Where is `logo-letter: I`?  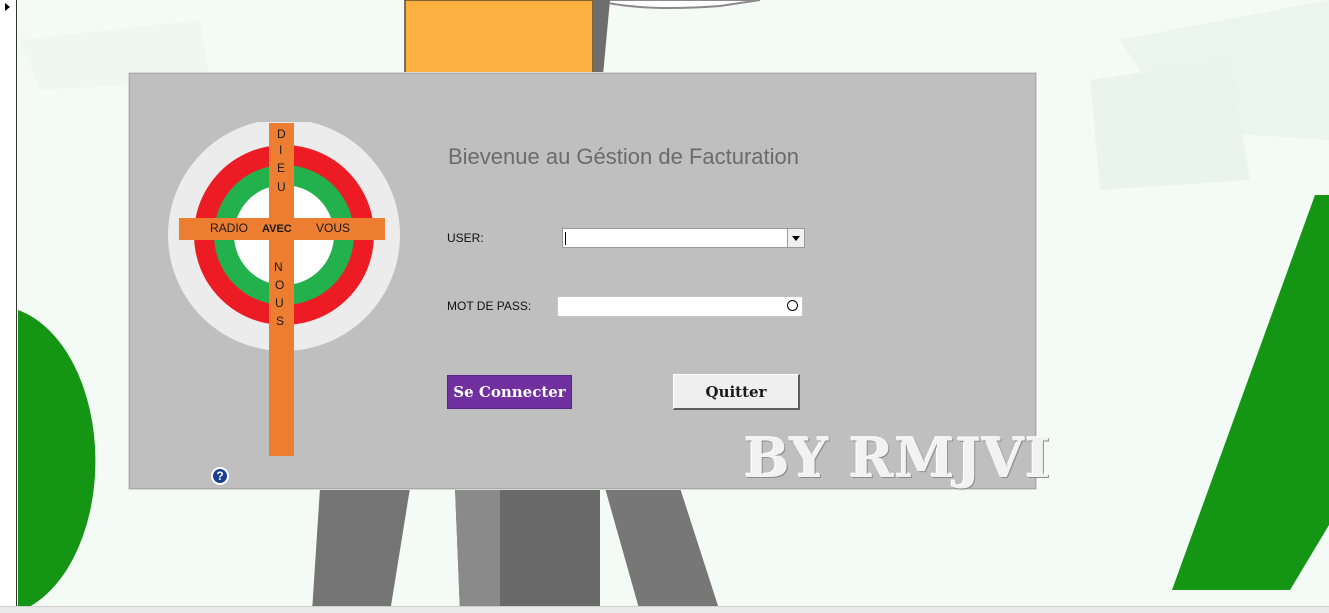 logo-letter: I is located at coordinates (280, 150).